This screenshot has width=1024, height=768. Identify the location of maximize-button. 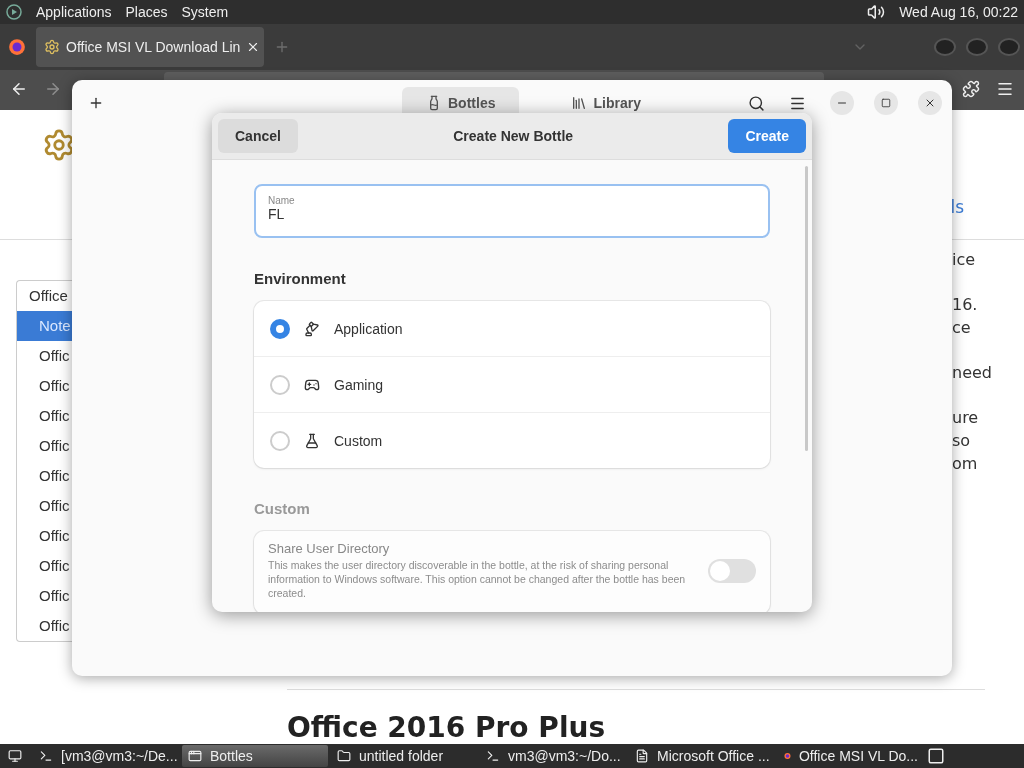
(886, 103).